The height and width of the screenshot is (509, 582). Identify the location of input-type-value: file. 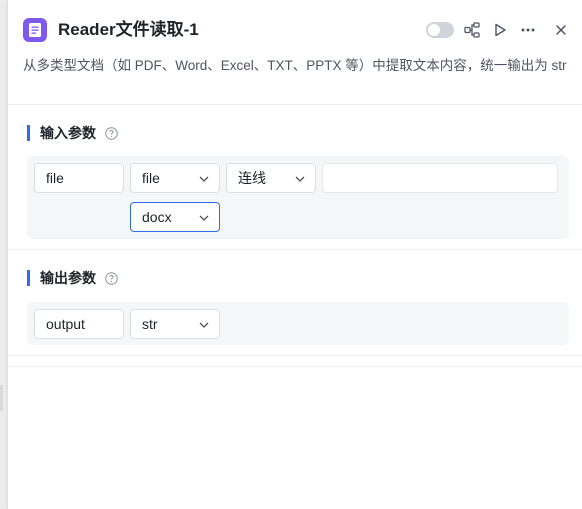
(151, 178).